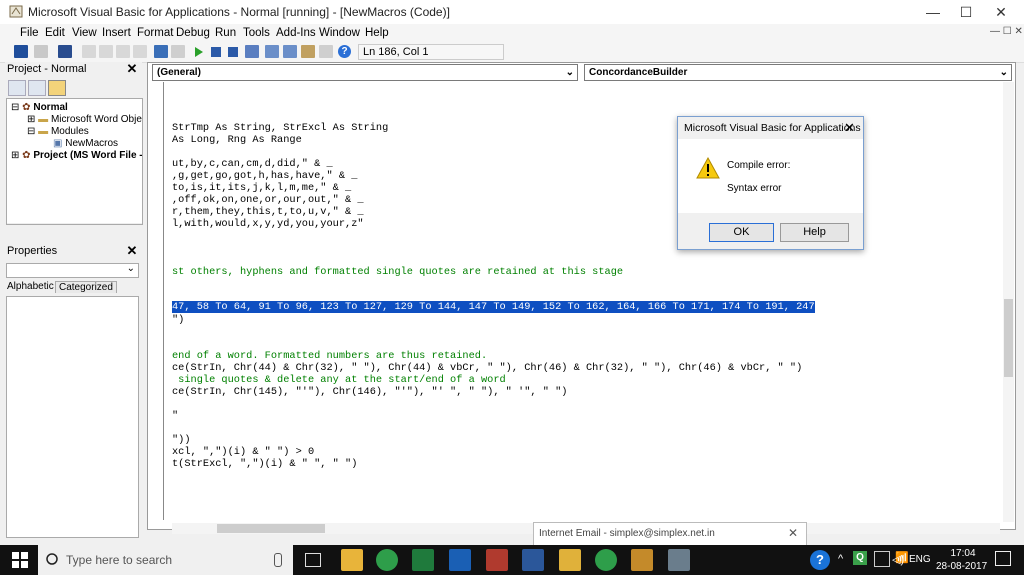 This screenshot has height=575, width=1024. Describe the element at coordinates (606, 560) in the screenshot. I see `chrome-profile-icon` at that location.